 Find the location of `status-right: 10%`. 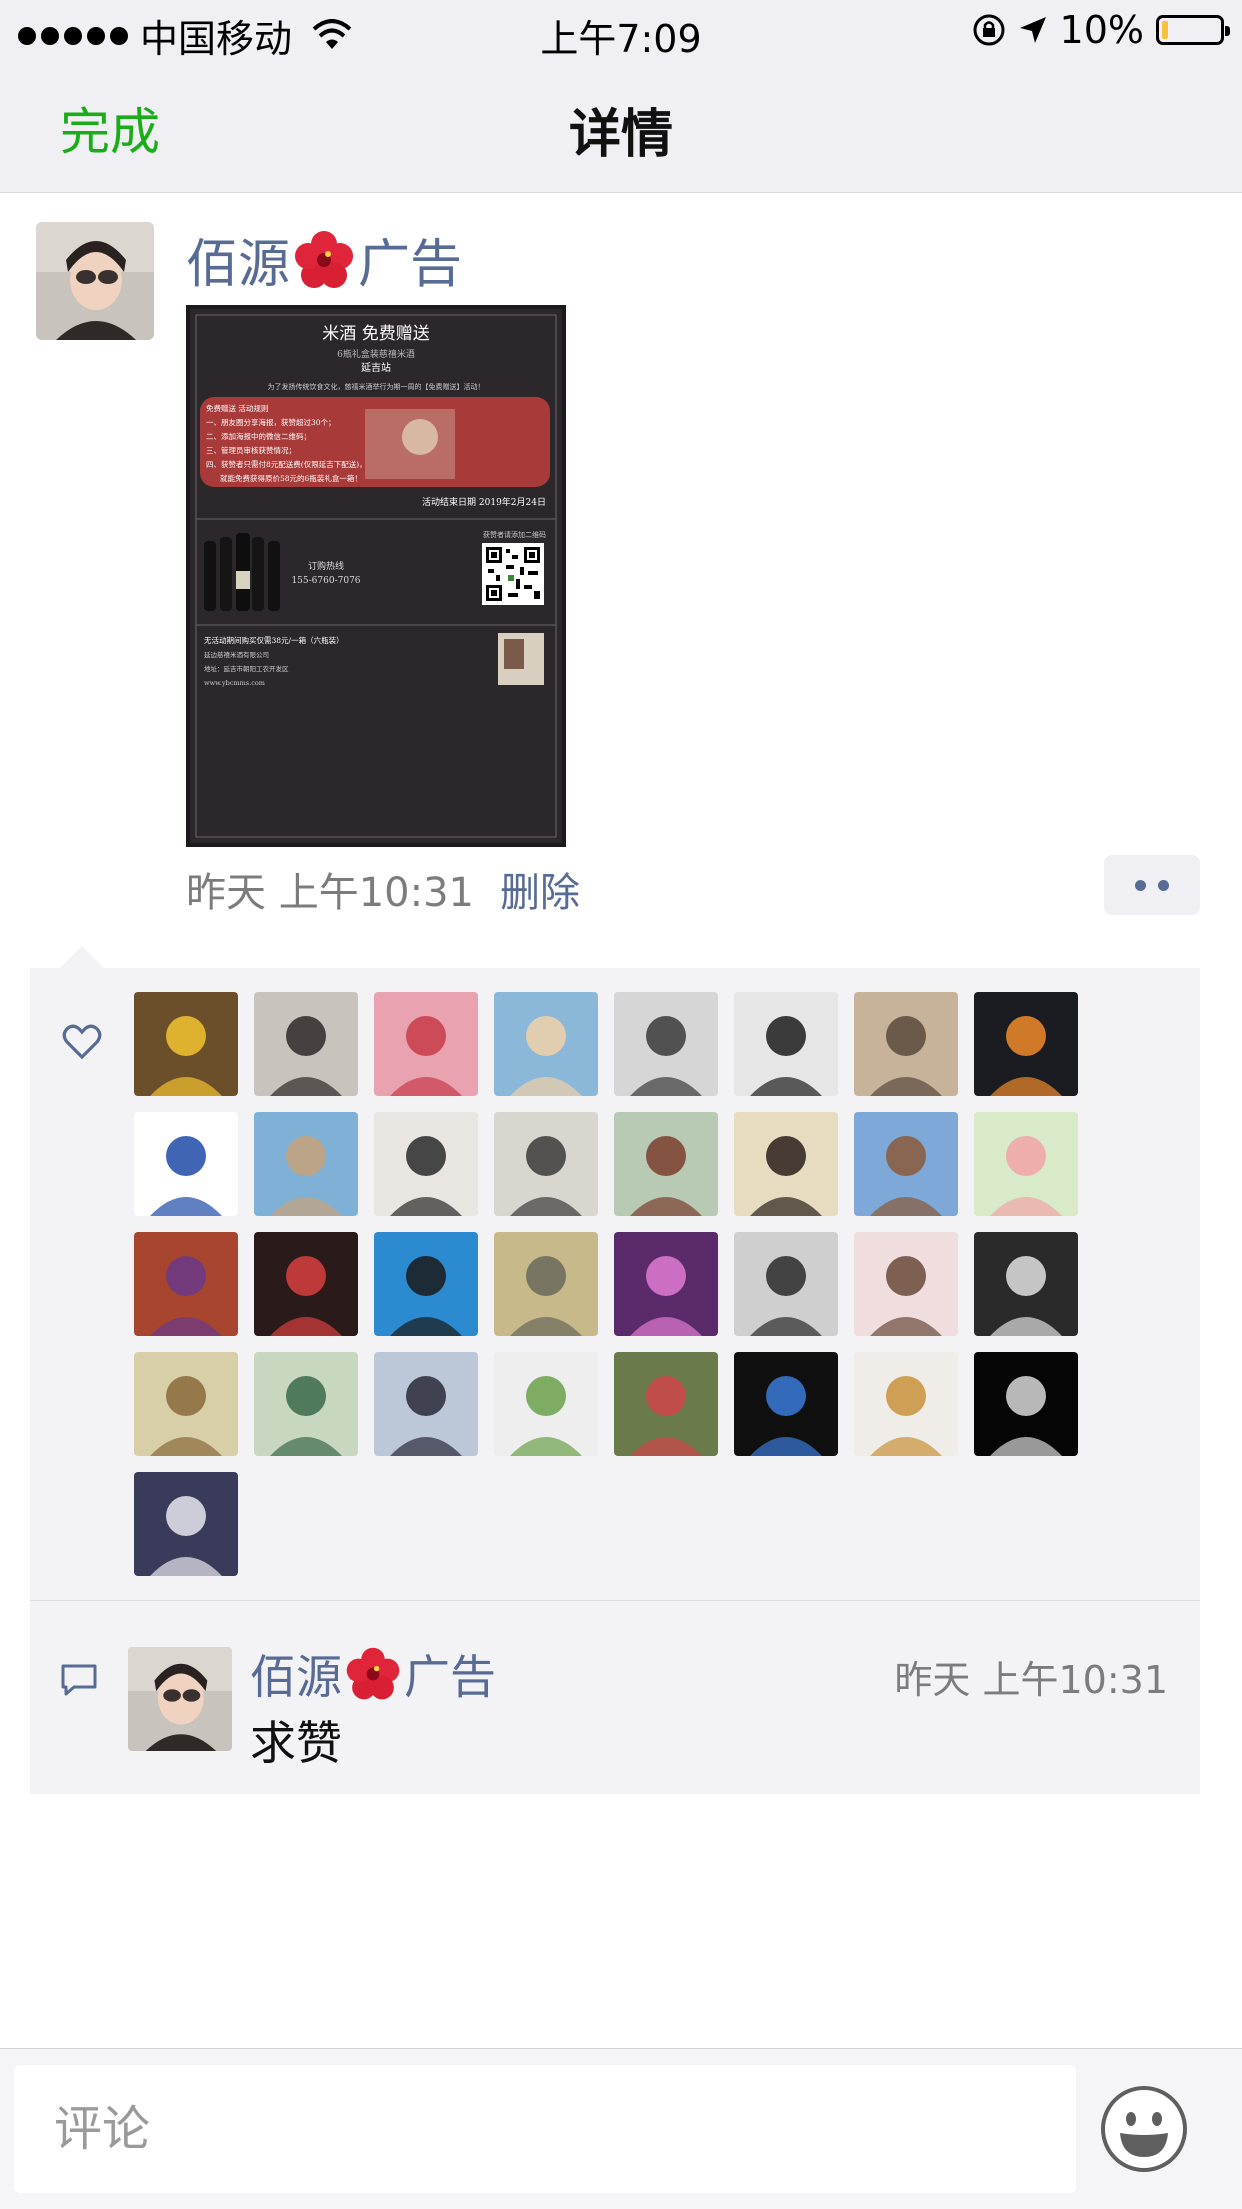

status-right: 10% is located at coordinates (1101, 30).